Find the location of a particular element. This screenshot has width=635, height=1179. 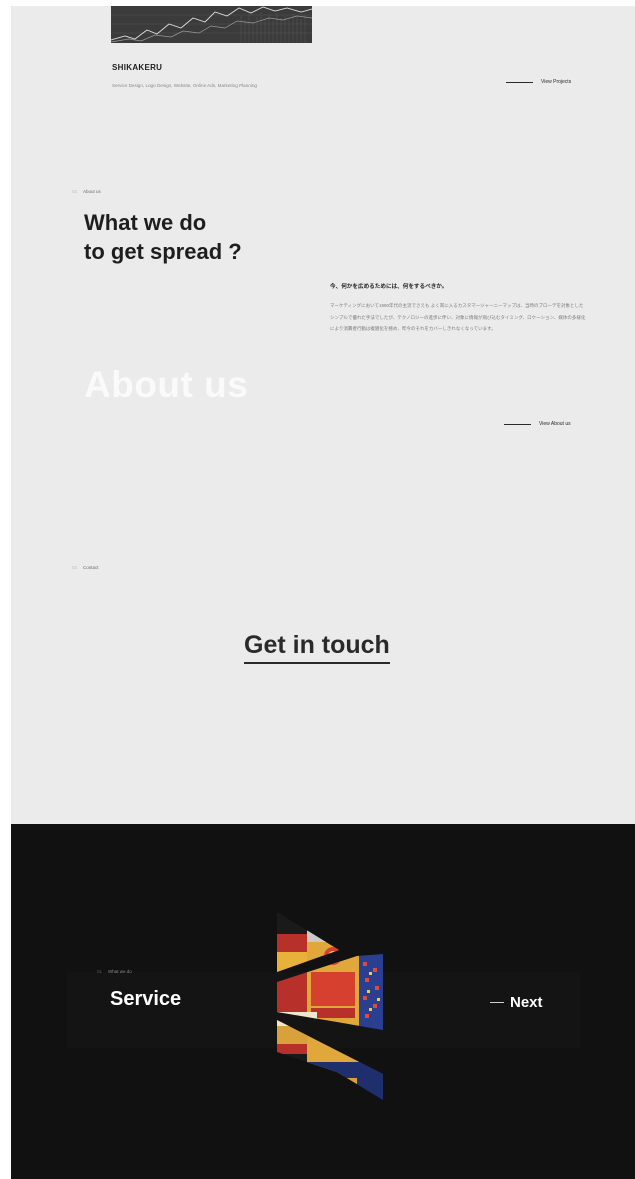

view-projects-label: View Projects is located at coordinates (556, 82).